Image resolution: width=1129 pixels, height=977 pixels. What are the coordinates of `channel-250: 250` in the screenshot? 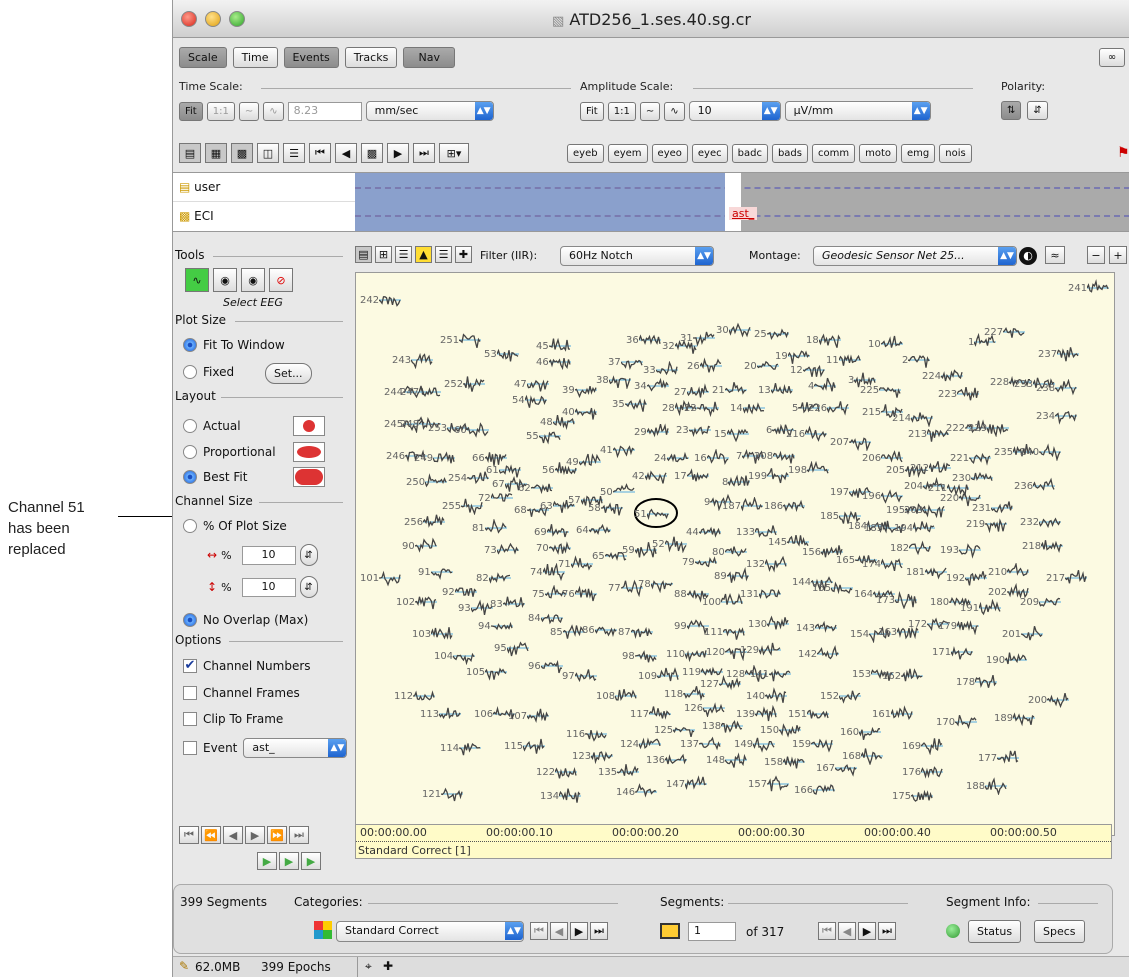 It's located at (427, 482).